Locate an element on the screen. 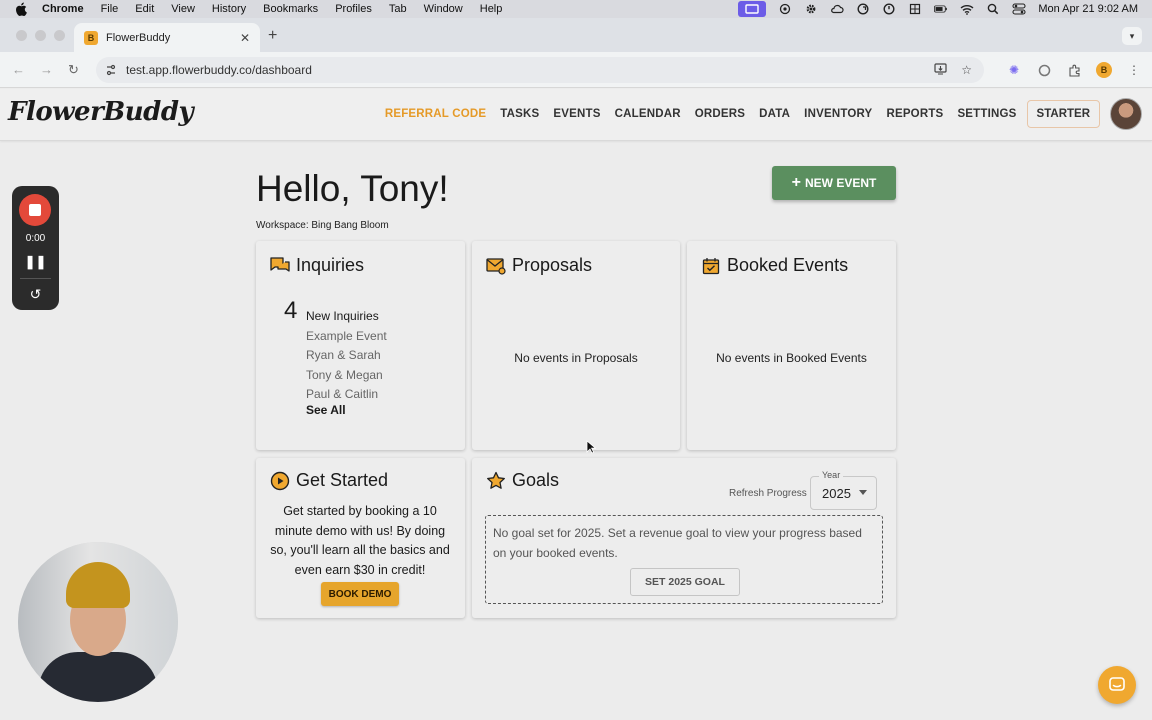 The image size is (1152, 720). booked-events-title: Booked Events is located at coordinates (774, 265).